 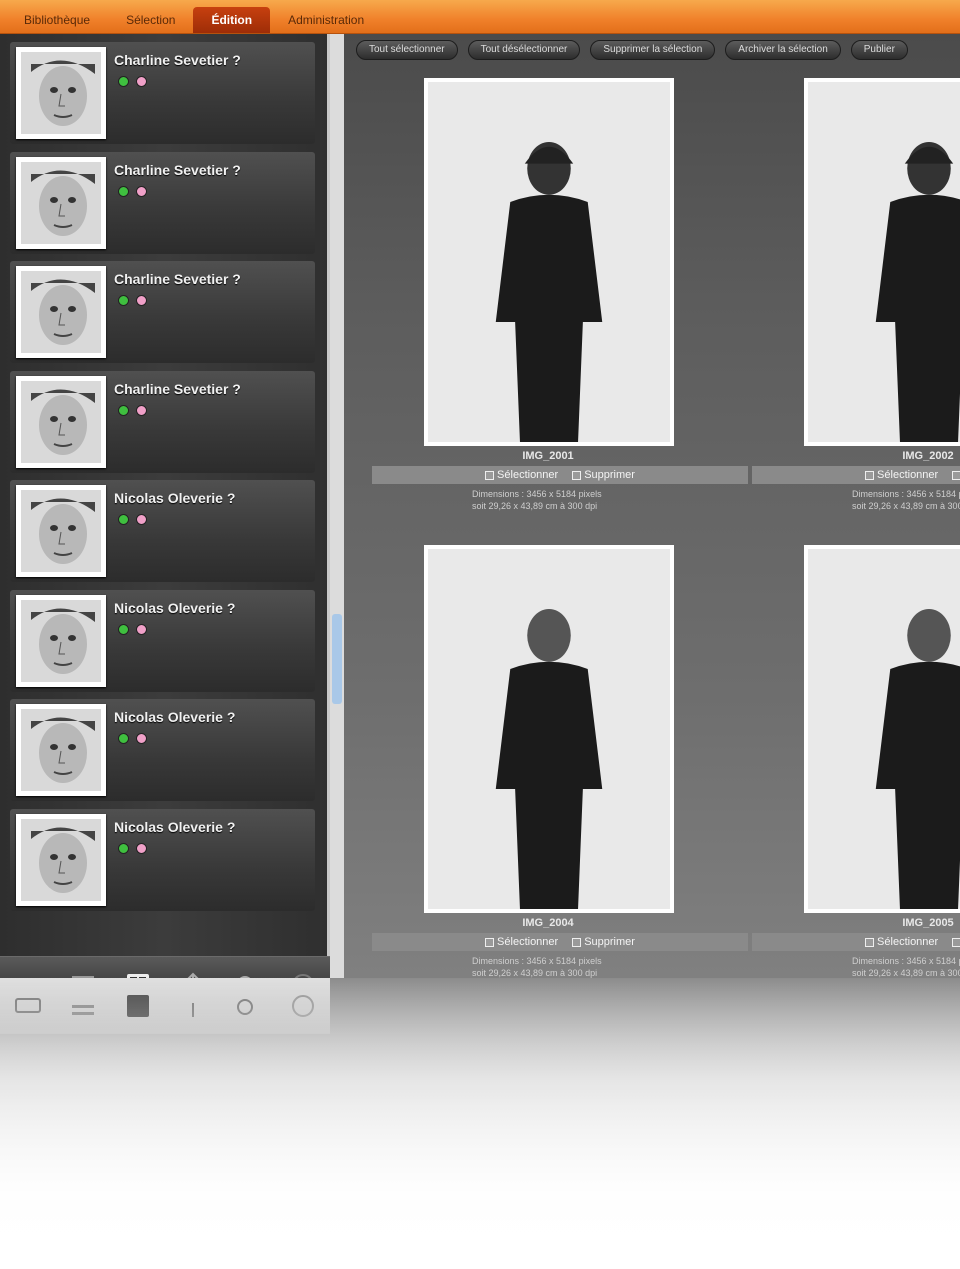 What do you see at coordinates (150, 20) in the screenshot?
I see `tab-selection: Sélection` at bounding box center [150, 20].